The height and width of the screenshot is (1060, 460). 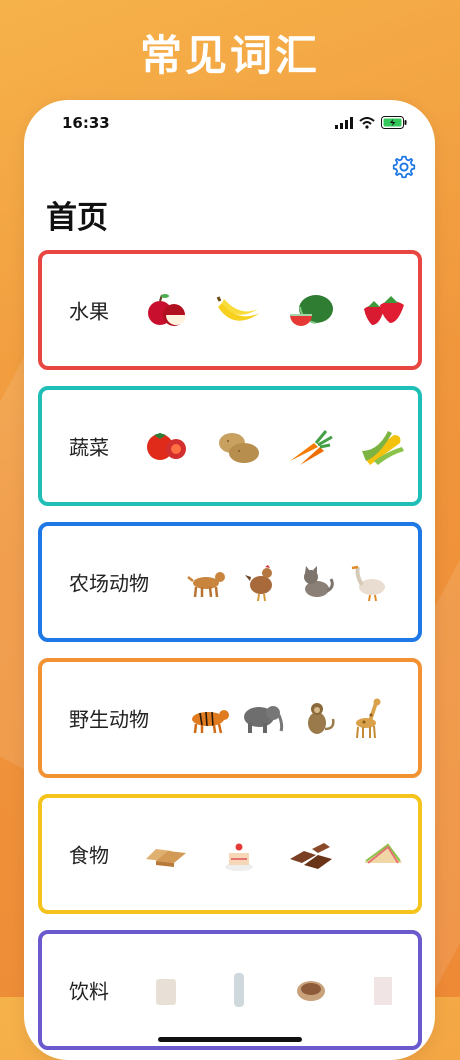 I want to click on status-bar: 16:33, so click(x=229, y=123).